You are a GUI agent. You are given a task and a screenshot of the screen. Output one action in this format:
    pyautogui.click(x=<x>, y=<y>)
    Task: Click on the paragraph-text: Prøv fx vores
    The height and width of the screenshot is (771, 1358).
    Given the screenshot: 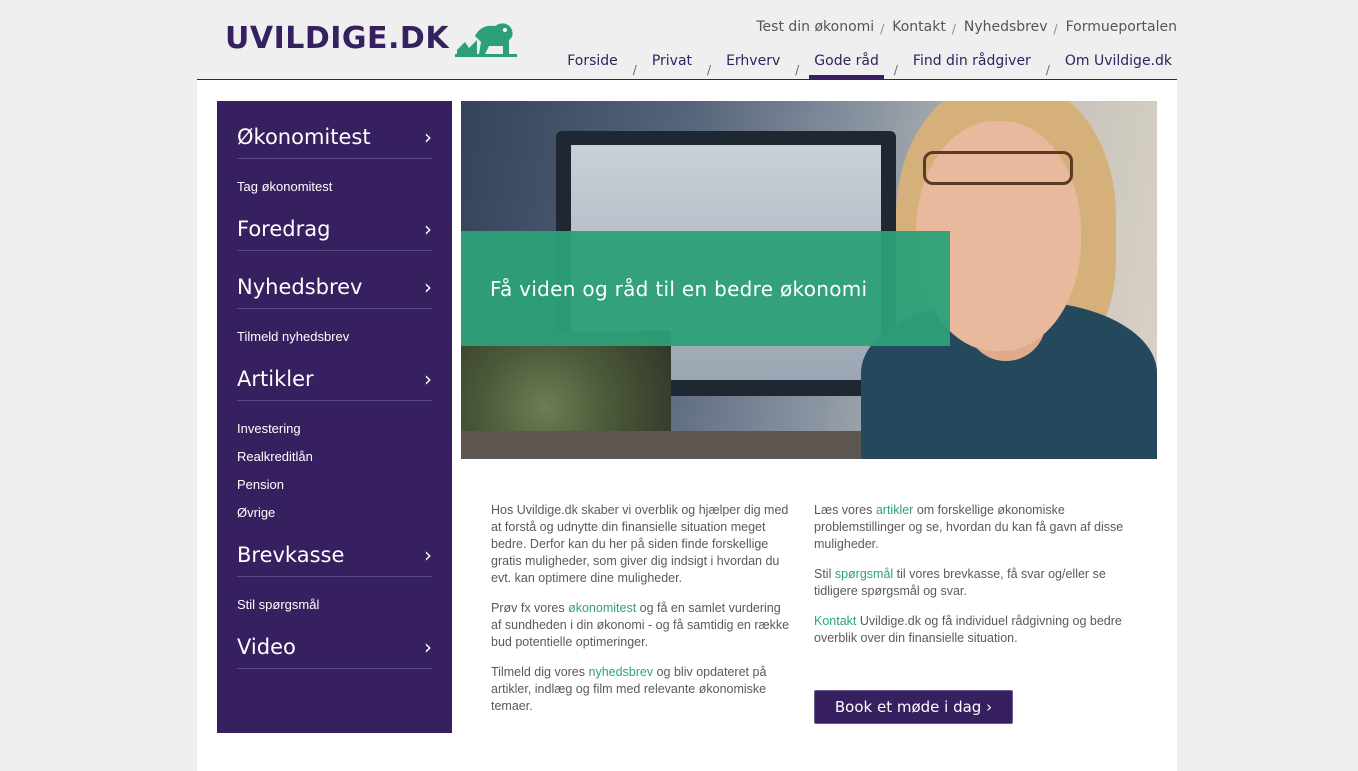 What is the action you would take?
    pyautogui.click(x=530, y=608)
    